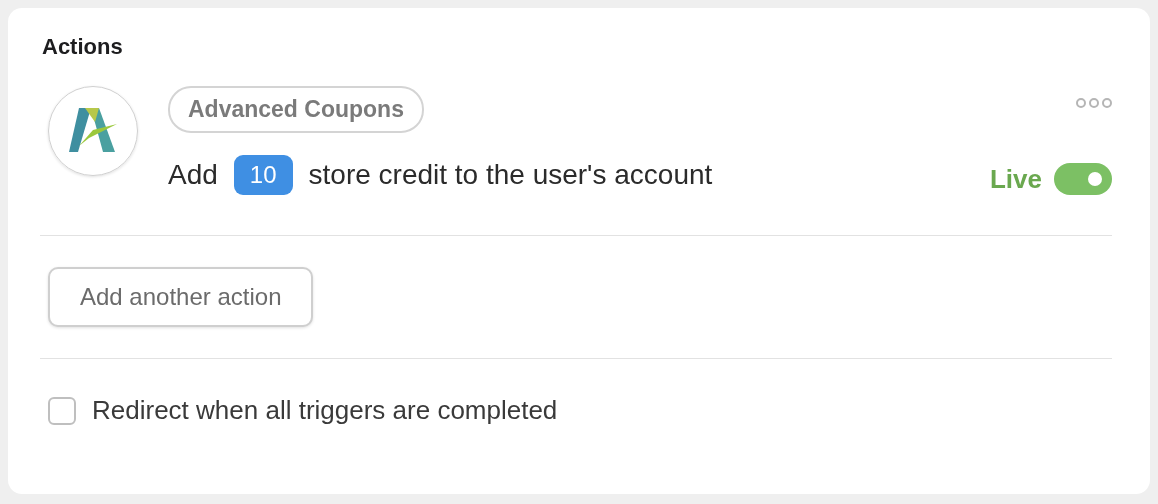 Image resolution: width=1158 pixels, height=504 pixels. Describe the element at coordinates (1083, 179) in the screenshot. I see `live-toggle` at that location.